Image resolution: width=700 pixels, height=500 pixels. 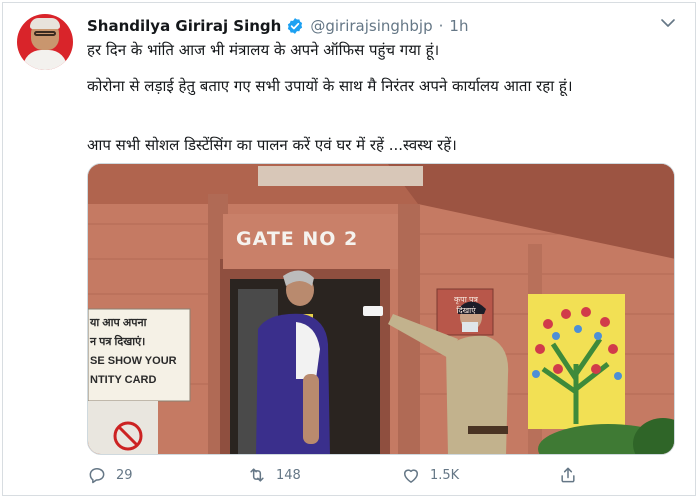 I want to click on reply-count: 29, so click(x=124, y=475).